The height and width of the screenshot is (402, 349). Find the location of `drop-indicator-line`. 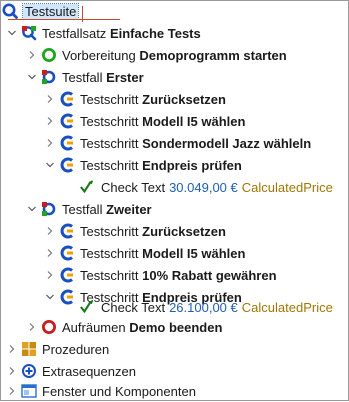

drop-indicator-line is located at coordinates (64, 19).